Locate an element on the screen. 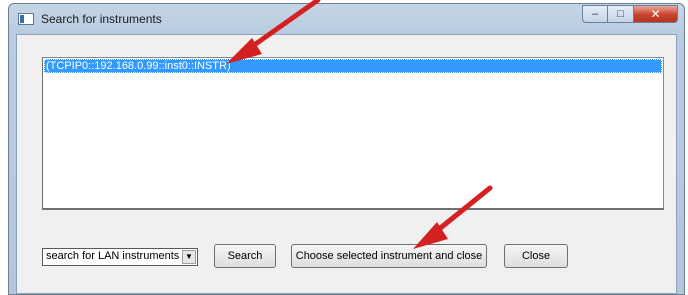 This screenshot has height=295, width=688. window-title: Search for instruments is located at coordinates (101, 19).